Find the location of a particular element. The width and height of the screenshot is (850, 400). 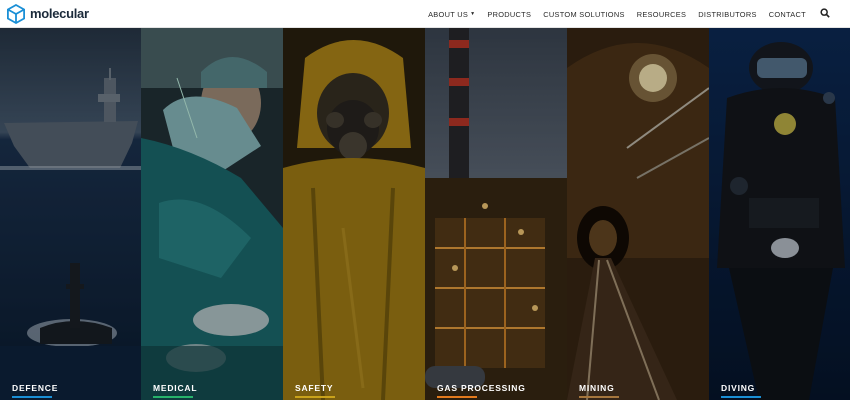

nav-item-label: CONTACT is located at coordinates (787, 14).